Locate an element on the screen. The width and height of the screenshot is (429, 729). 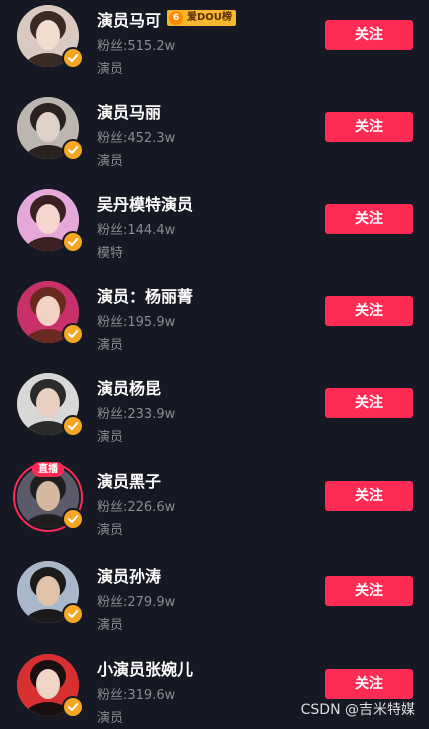
user-row: 演员杨昆 粉丝:233.9w 演员 关注 is located at coordinates (214, 413).